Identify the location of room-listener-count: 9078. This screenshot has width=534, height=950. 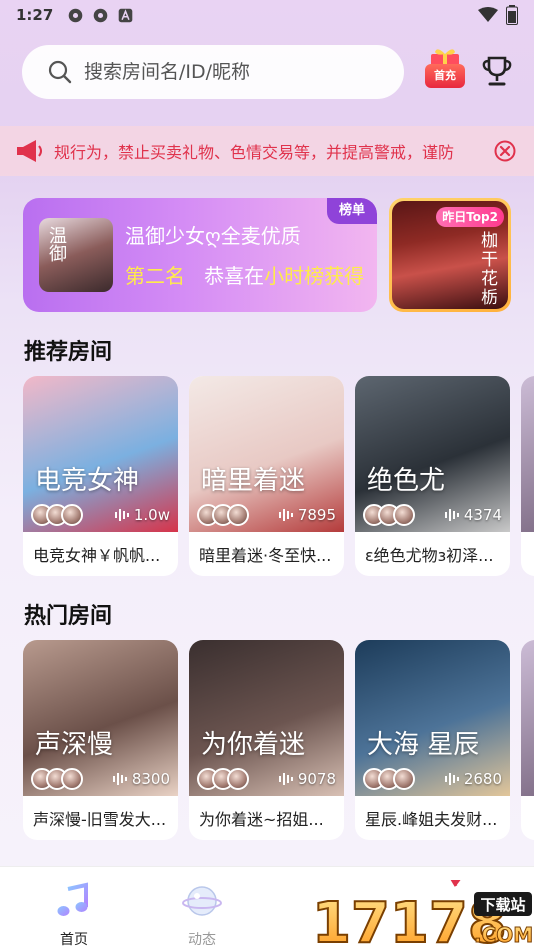
(307, 779).